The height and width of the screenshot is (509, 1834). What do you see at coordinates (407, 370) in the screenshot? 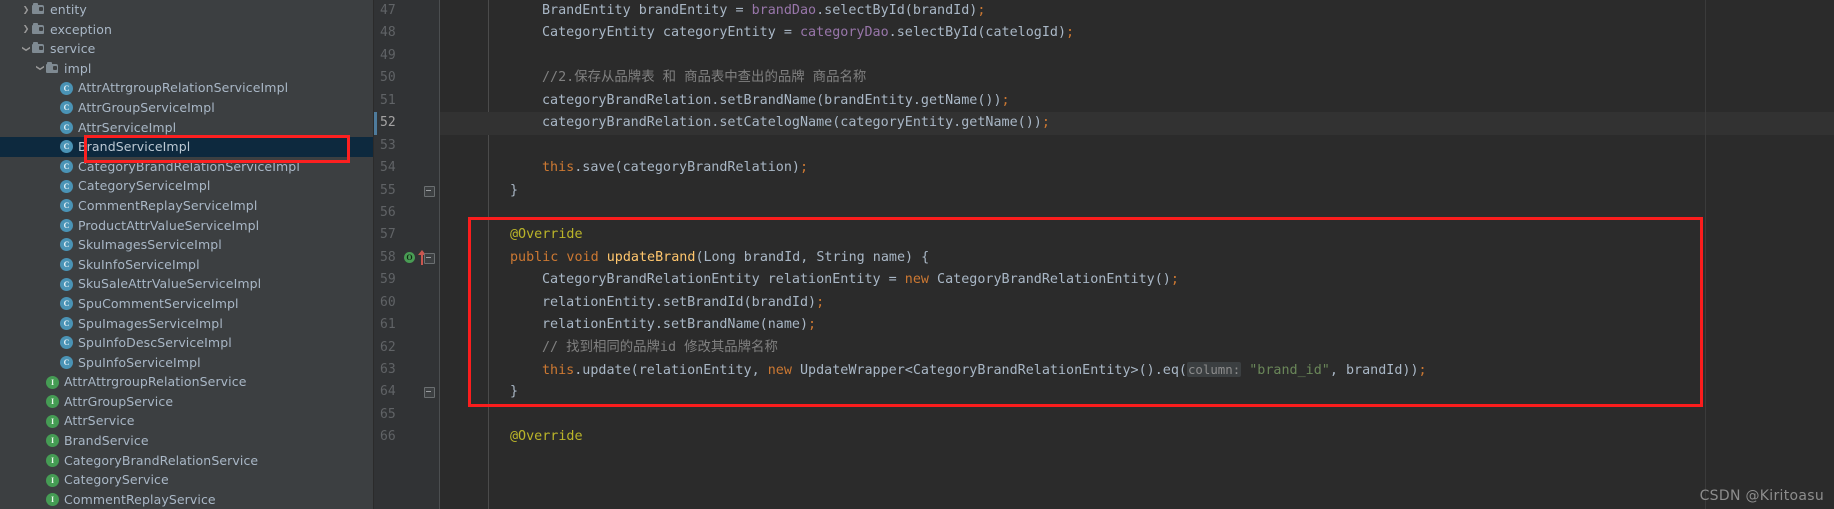
I see `gutter-line-63: 63` at bounding box center [407, 370].